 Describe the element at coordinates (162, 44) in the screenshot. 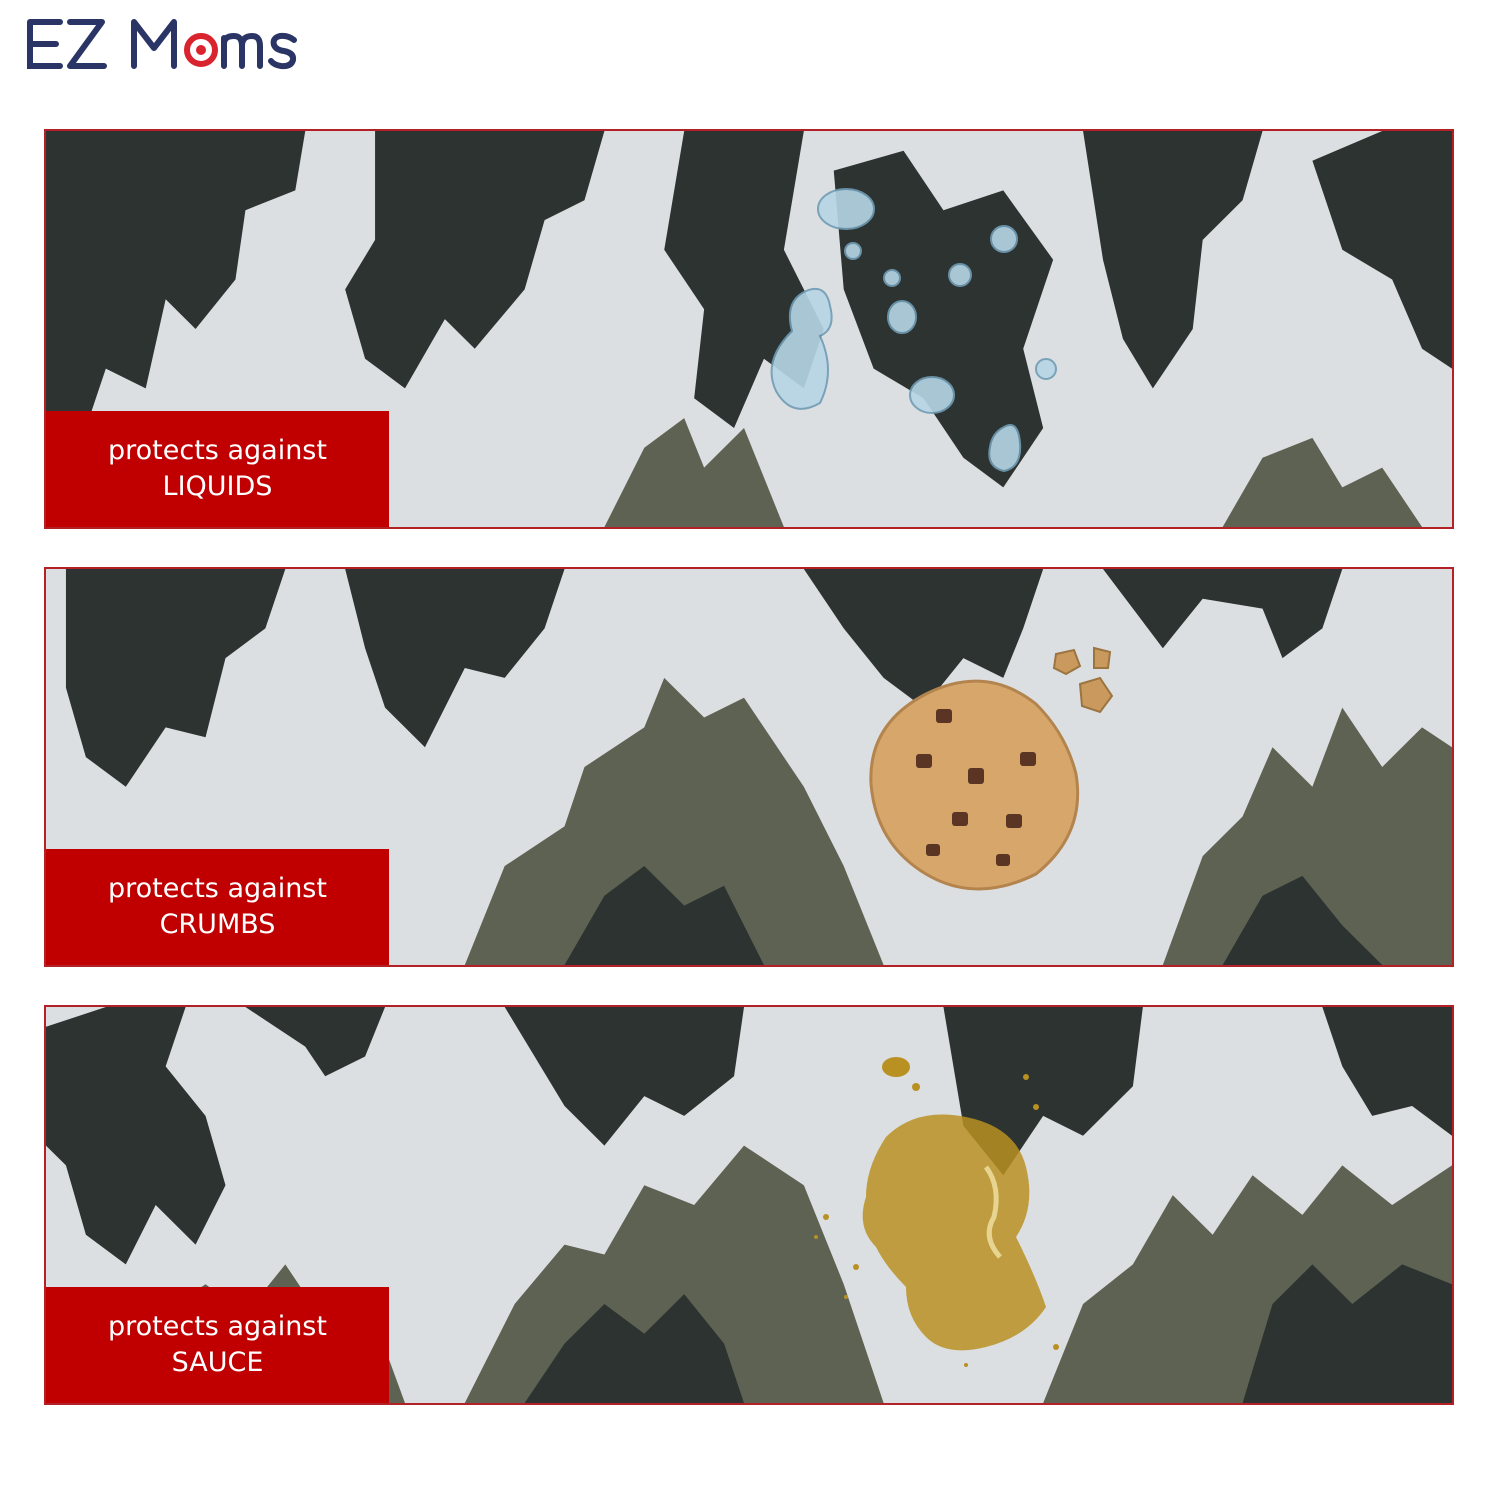

I see `ez-moms-logo-icon` at that location.